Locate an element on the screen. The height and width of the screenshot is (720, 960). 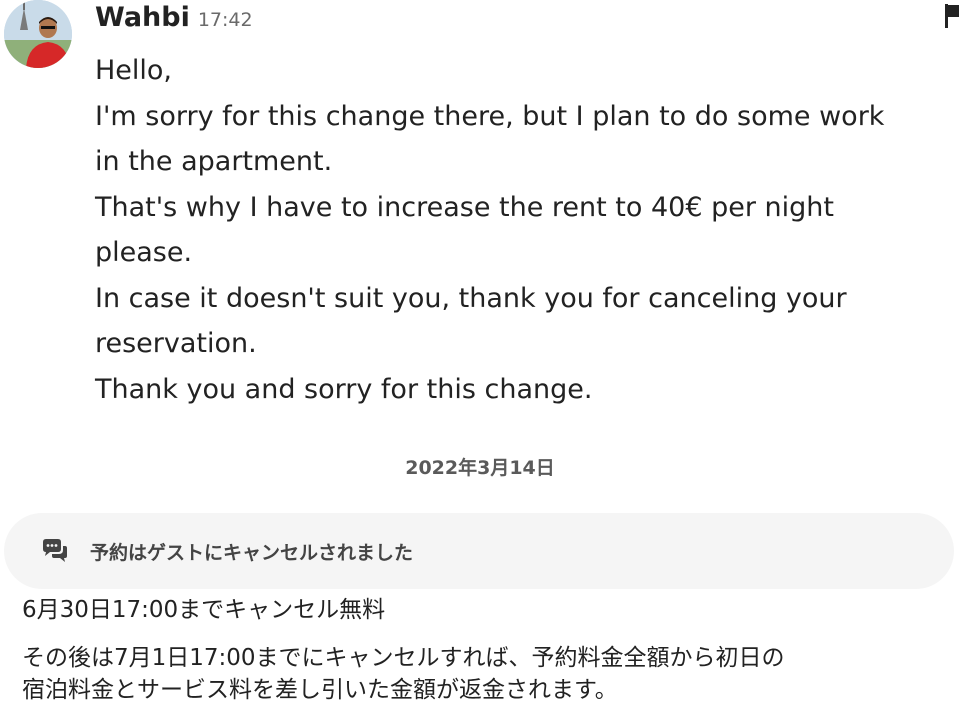
cancellation-policy-title: 6月30日17:00までキャンセル無料 is located at coordinates (204, 610).